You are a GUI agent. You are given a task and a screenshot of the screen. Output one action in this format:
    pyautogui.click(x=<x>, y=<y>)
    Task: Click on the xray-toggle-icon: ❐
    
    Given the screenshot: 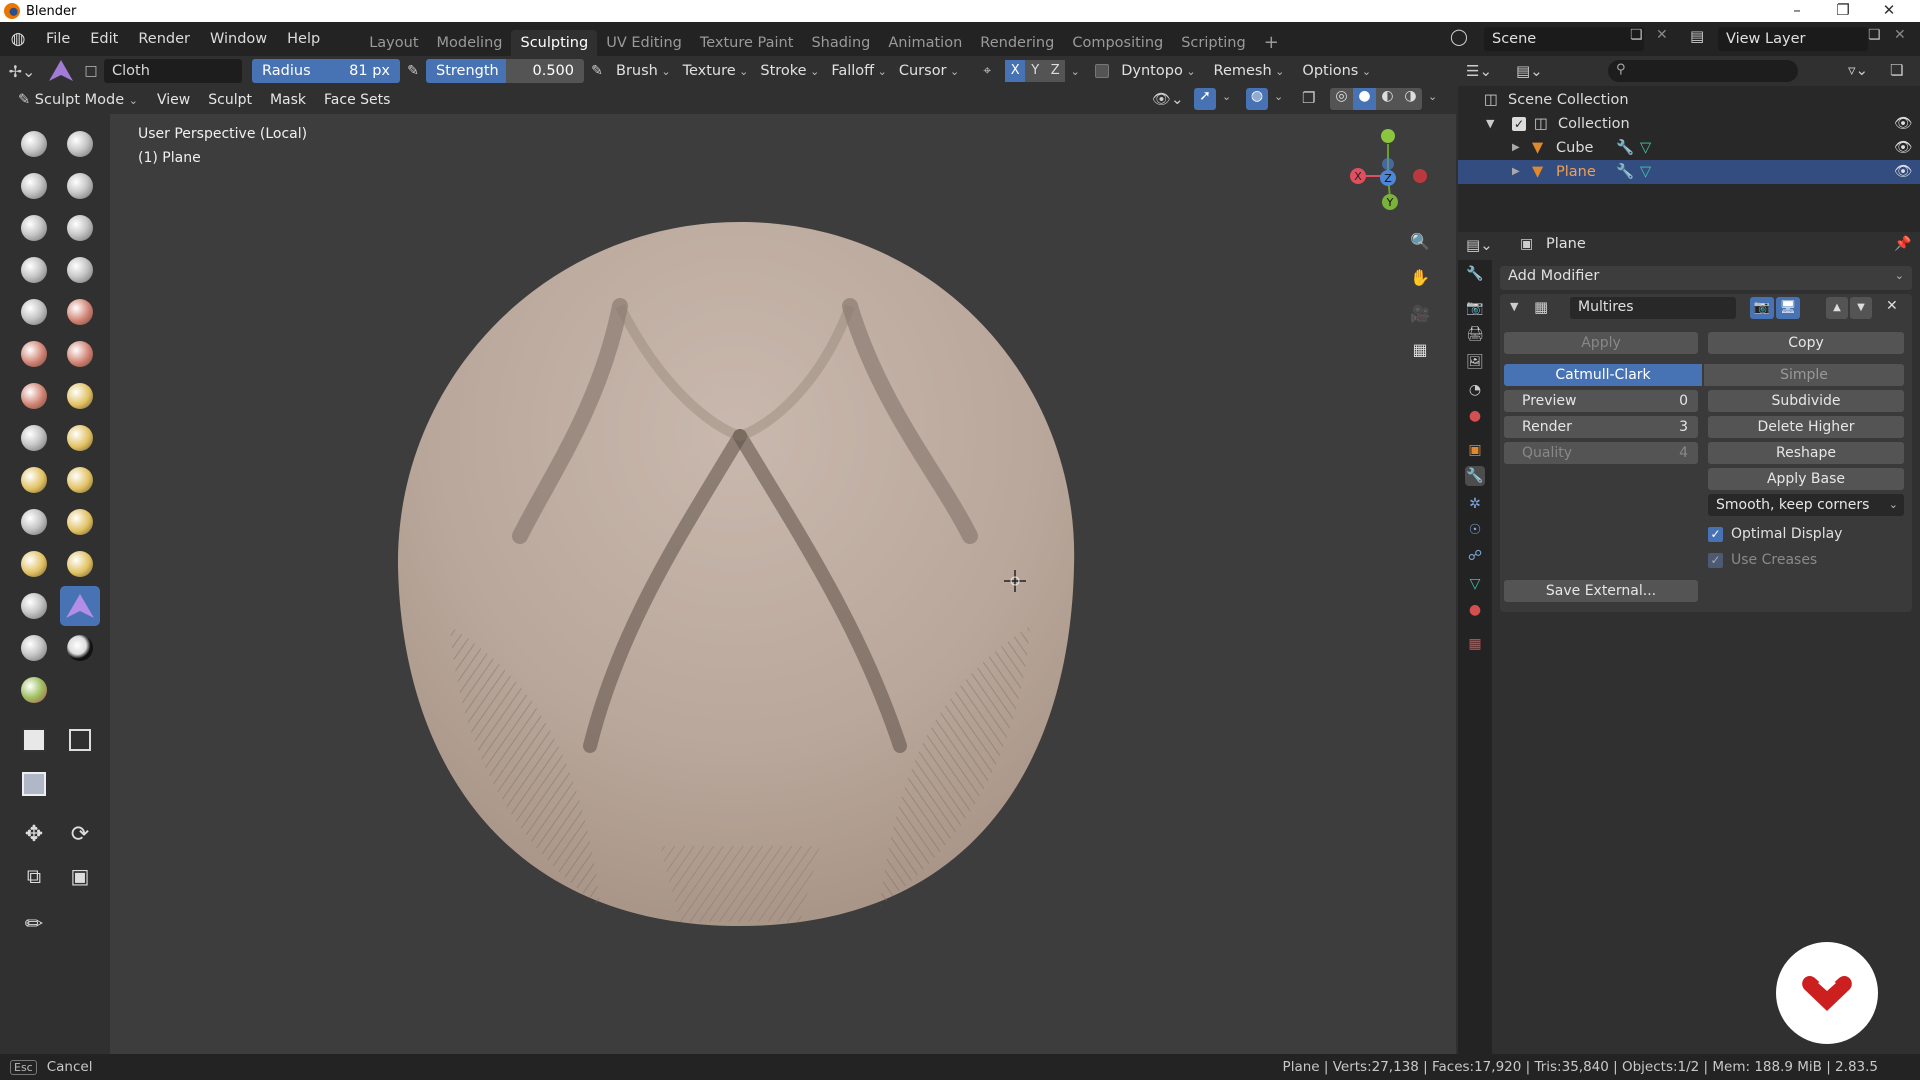 What is the action you would take?
    pyautogui.click(x=1308, y=98)
    